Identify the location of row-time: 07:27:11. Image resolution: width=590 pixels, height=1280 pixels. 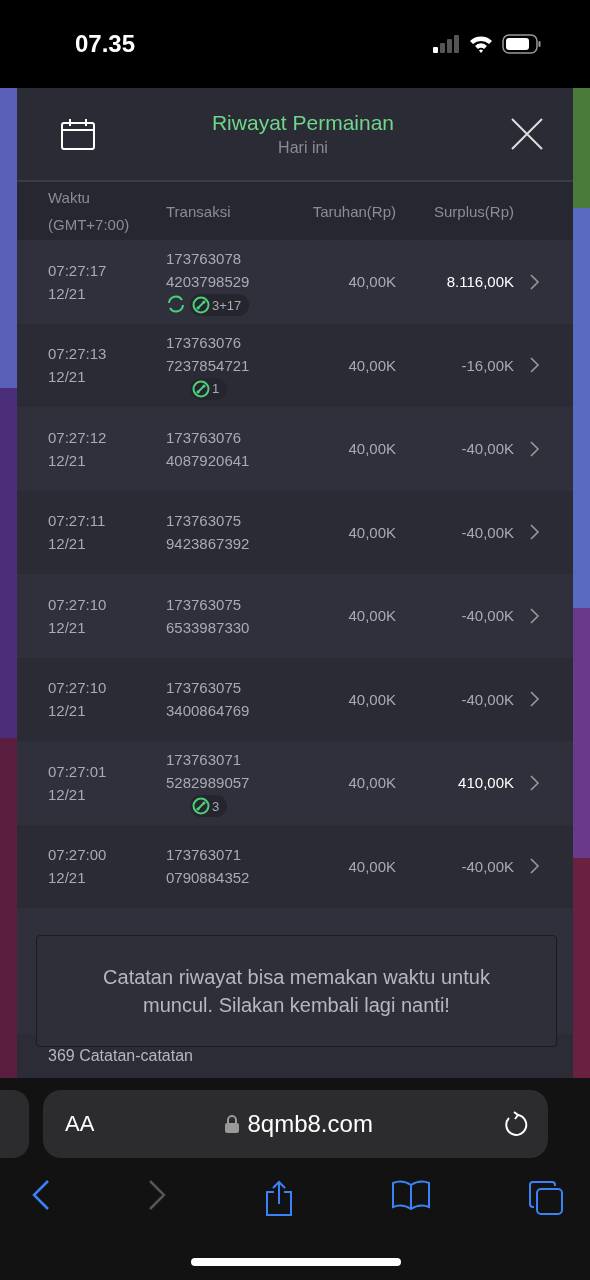
(77, 521).